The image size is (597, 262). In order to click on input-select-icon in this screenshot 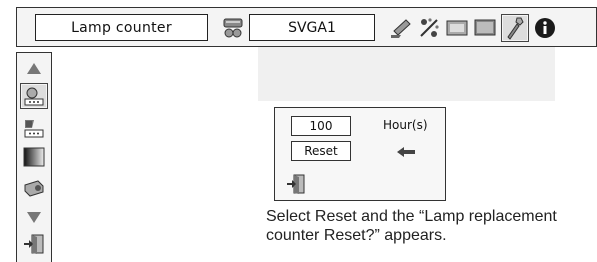, I will do `click(233, 28)`.